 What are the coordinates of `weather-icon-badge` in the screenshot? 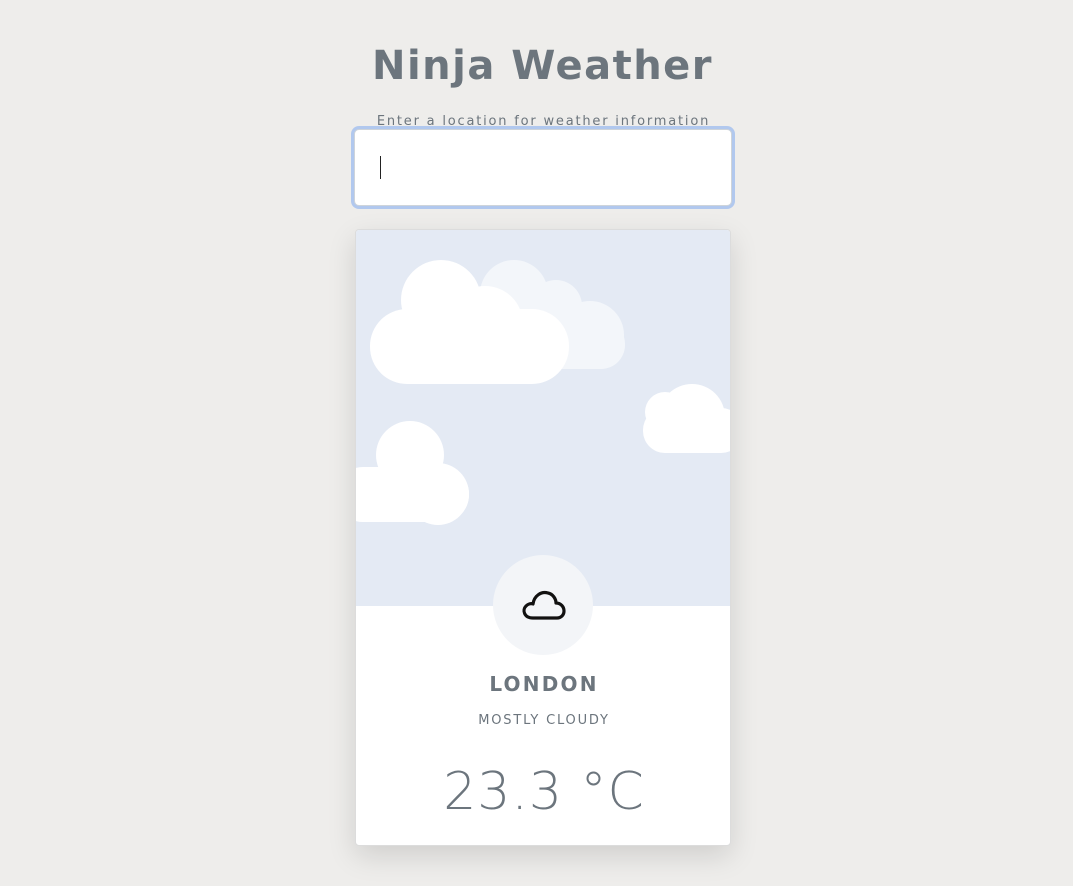 It's located at (543, 605).